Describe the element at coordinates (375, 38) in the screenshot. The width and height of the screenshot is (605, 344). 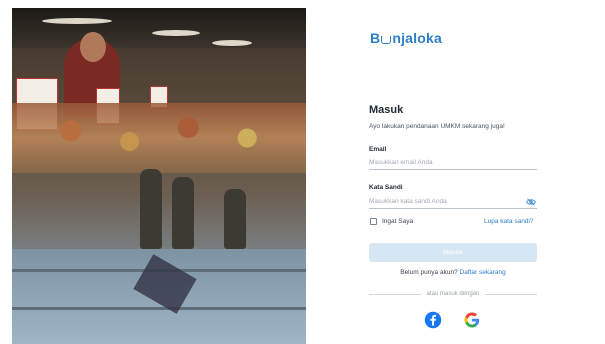
I see `logo-prefix: B` at that location.